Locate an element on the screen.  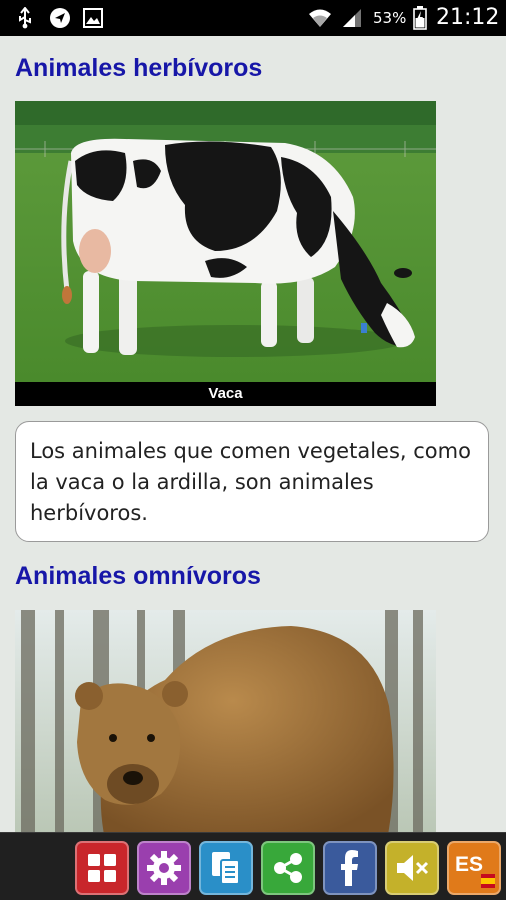
section-heading-omnivores: Animales omnívoros is located at coordinates (138, 576).